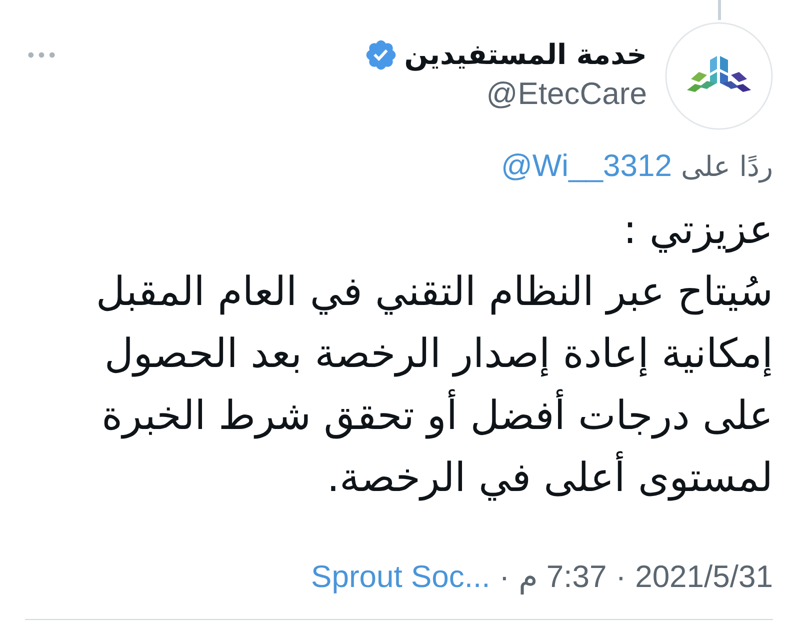  Describe the element at coordinates (704, 577) in the screenshot. I see `tweet-date: 2021/5/31` at that location.